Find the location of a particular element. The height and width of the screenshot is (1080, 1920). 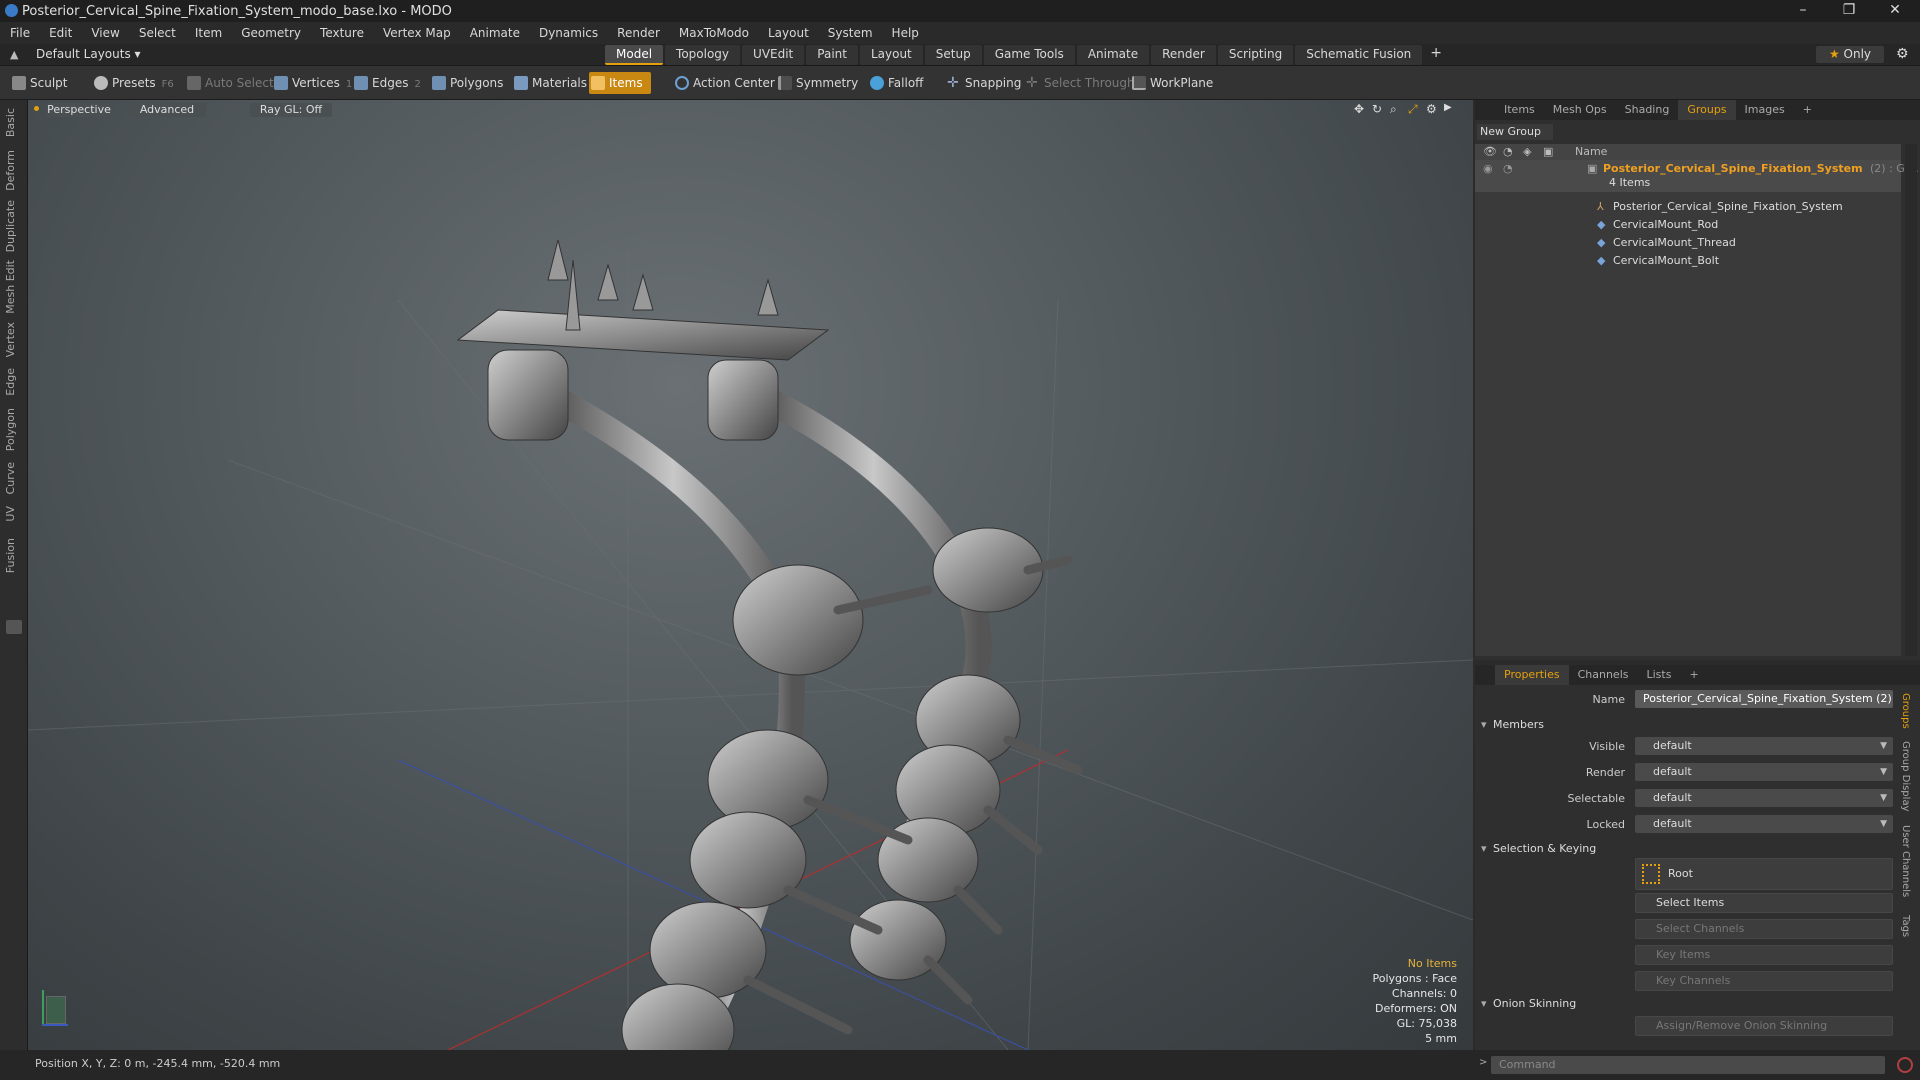

tab-lists: Lists is located at coordinates (1659, 675).